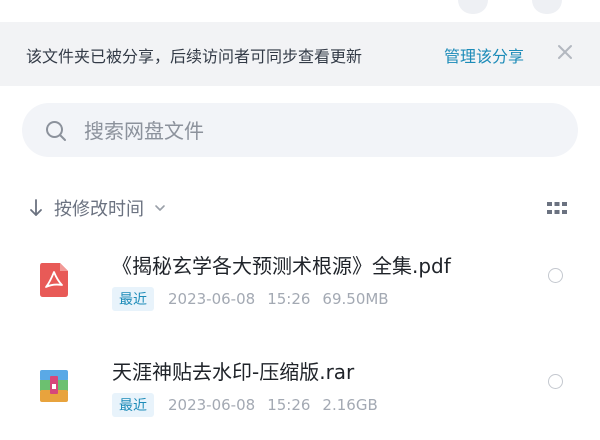  I want to click on search-bar, so click(300, 131).